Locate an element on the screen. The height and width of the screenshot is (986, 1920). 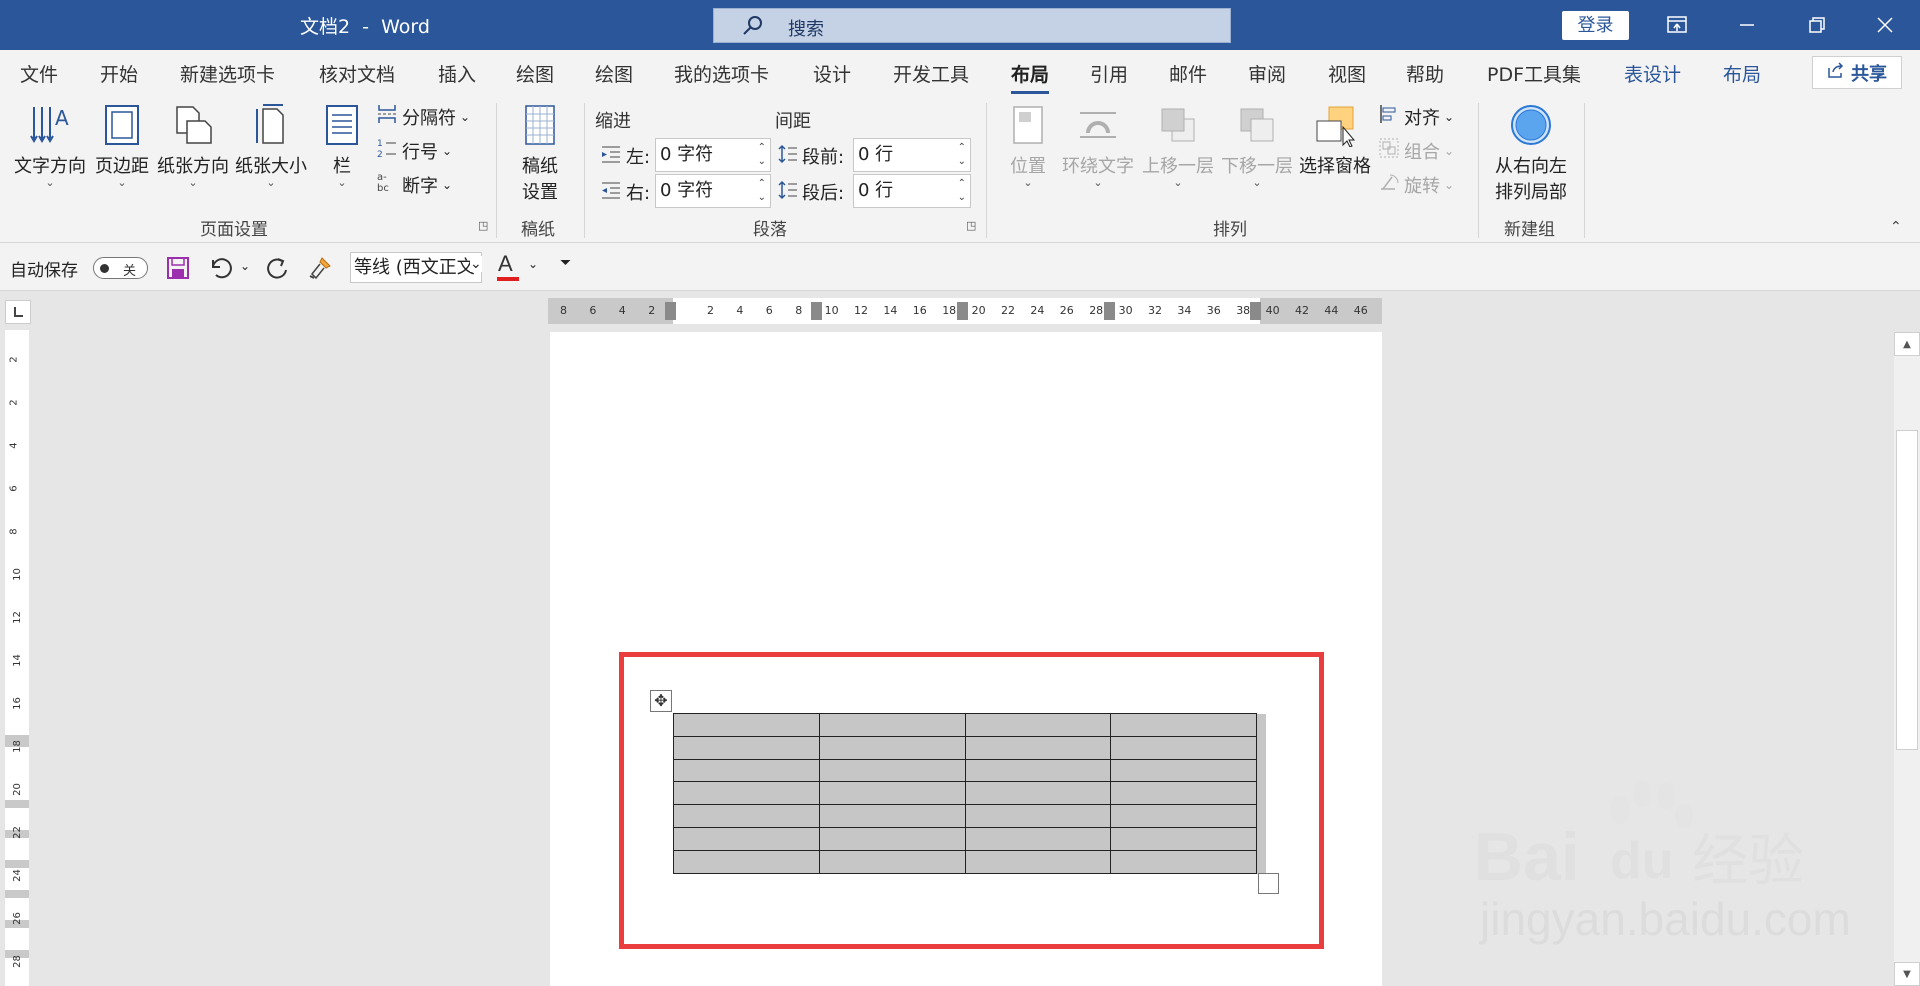
size-button: 纸张大小 ⌄ is located at coordinates (271, 146).